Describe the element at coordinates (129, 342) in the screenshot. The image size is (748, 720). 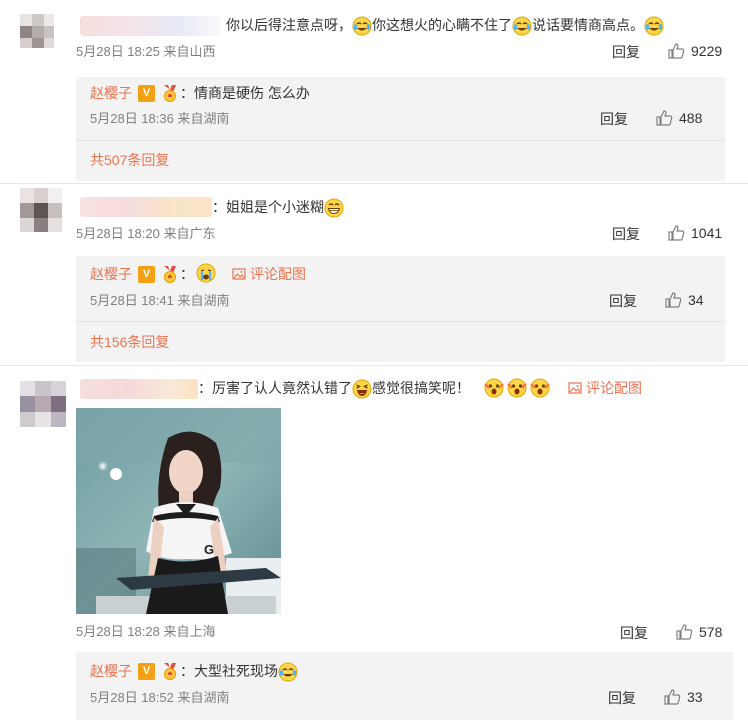
I see `total-replies-link: 共156条回复` at that location.